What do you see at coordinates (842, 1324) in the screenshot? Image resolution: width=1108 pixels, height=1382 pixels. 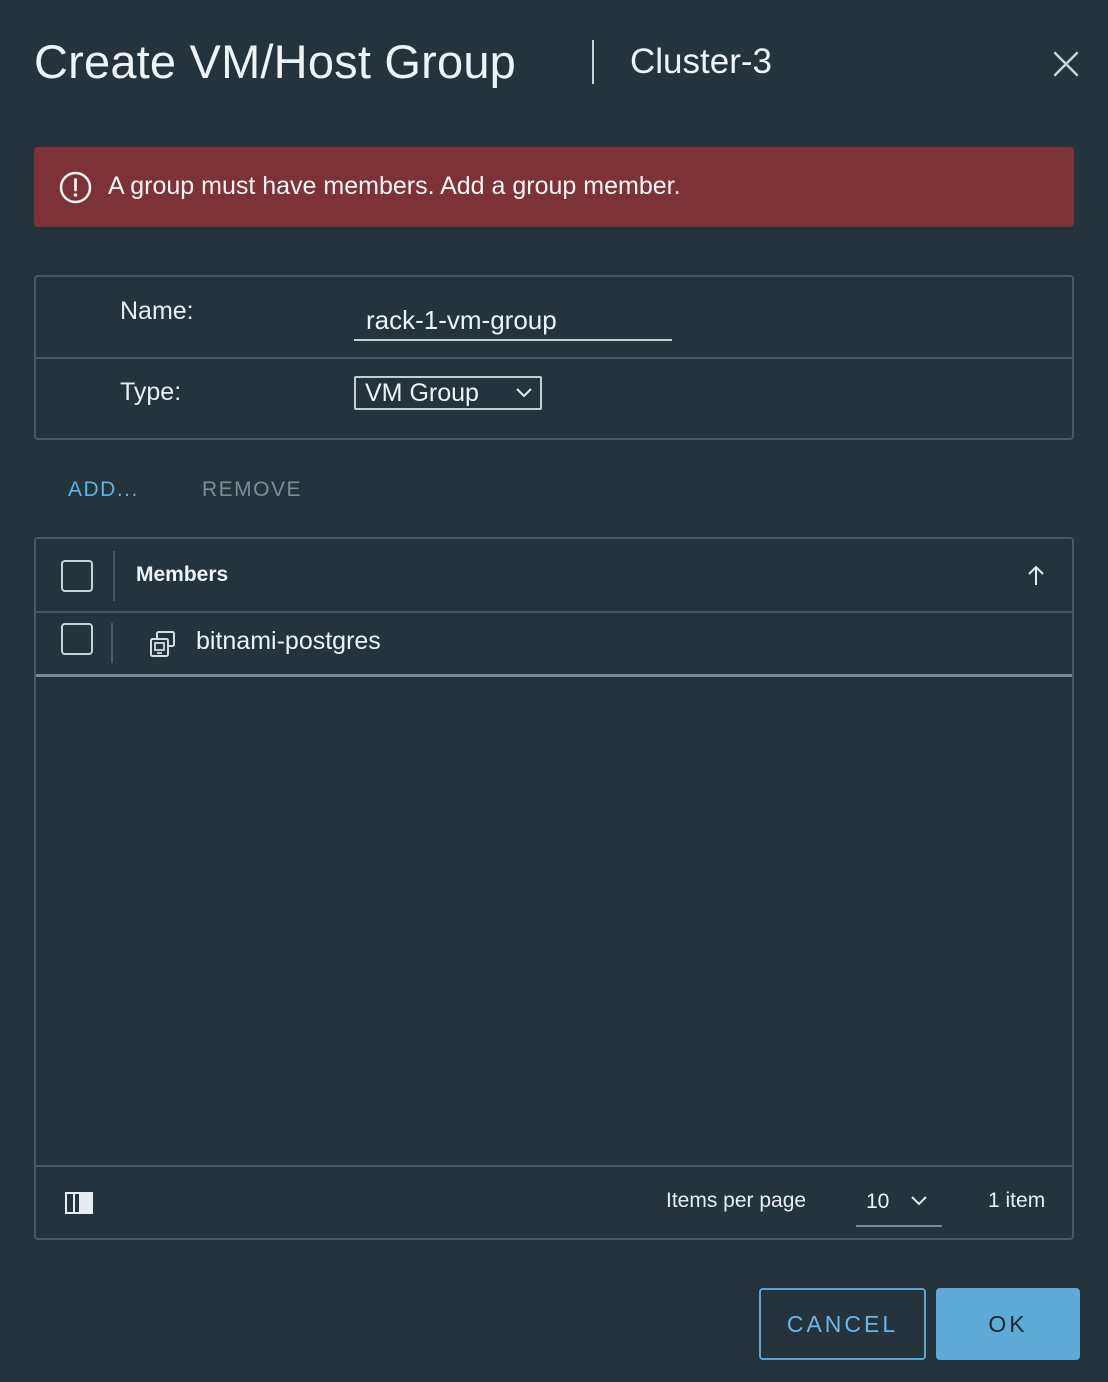 I see `cancel-button: CANCEL` at bounding box center [842, 1324].